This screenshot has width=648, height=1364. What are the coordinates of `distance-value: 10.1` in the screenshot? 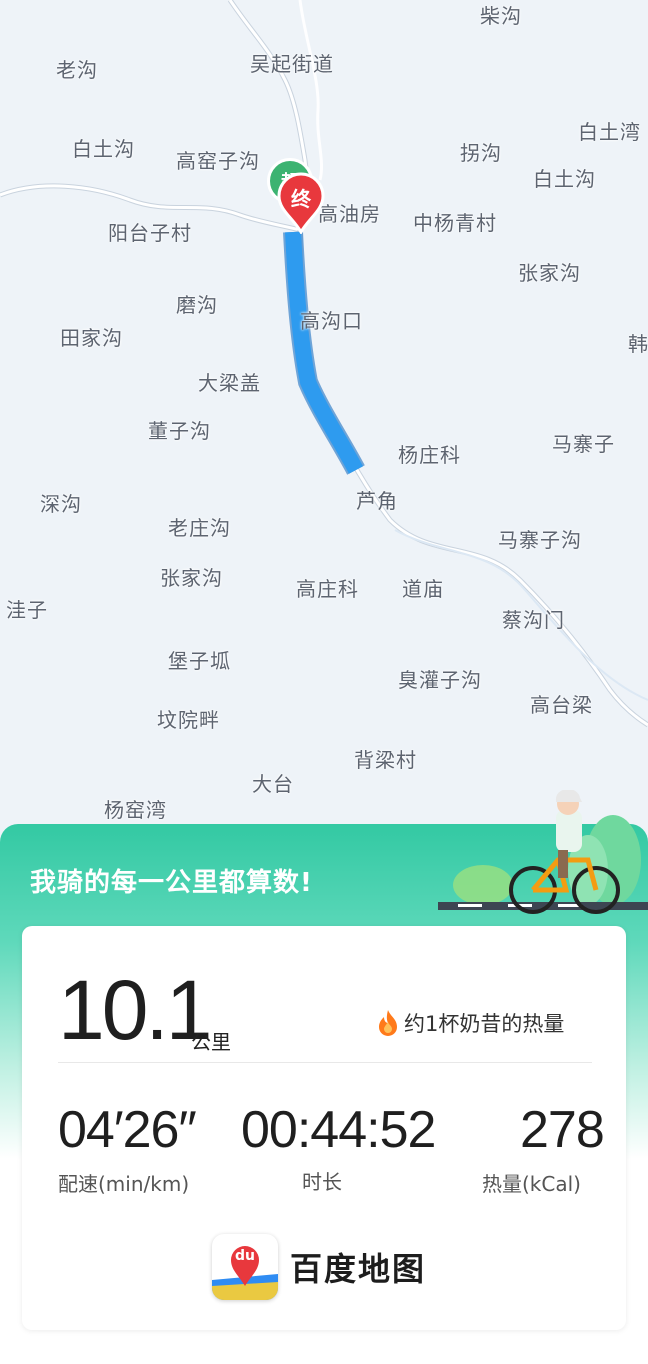 It's located at (135, 1010).